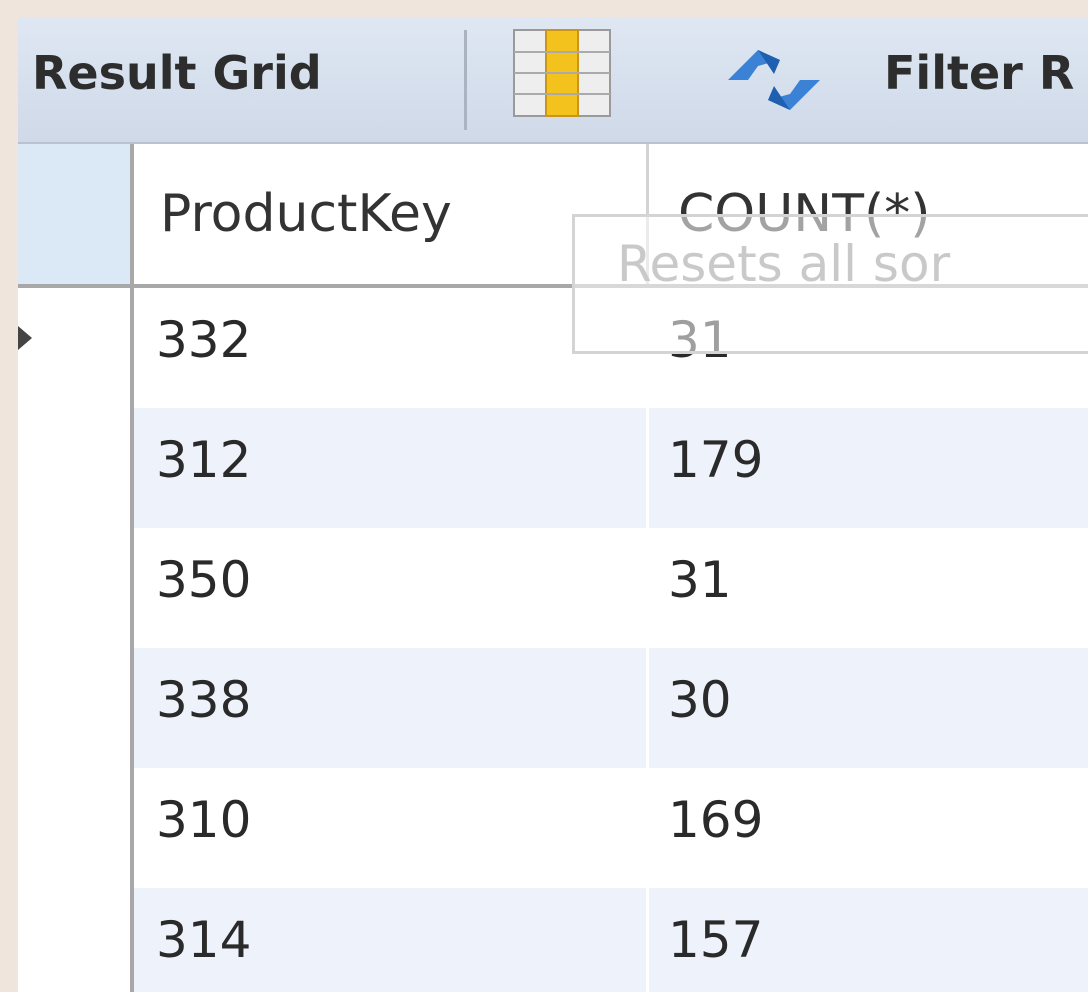  What do you see at coordinates (700, 580) in the screenshot?
I see `cell-count: 31` at bounding box center [700, 580].